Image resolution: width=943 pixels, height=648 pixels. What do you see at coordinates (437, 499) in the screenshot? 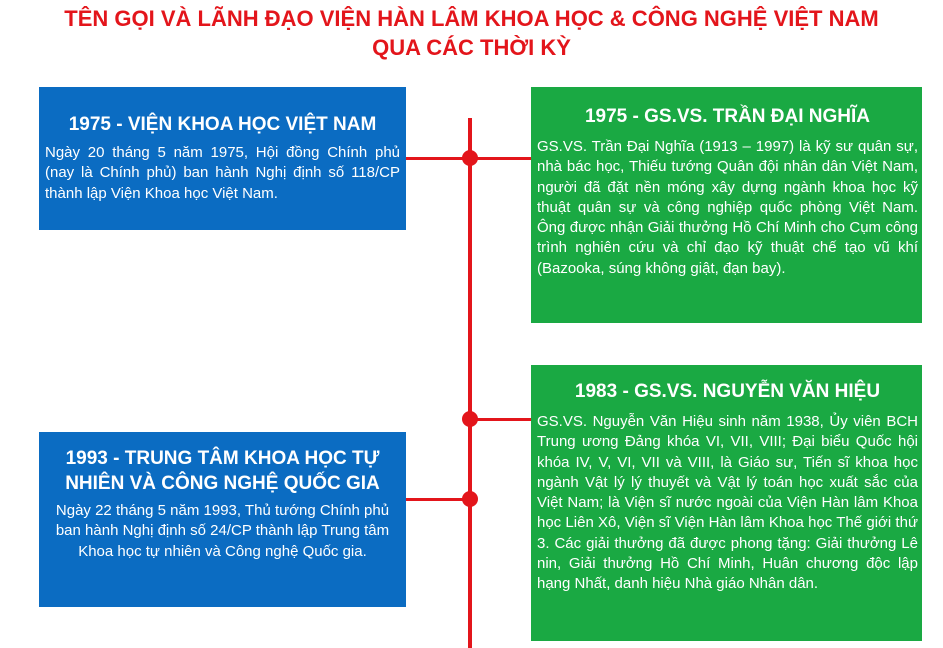
I see `connector-left-1993` at bounding box center [437, 499].